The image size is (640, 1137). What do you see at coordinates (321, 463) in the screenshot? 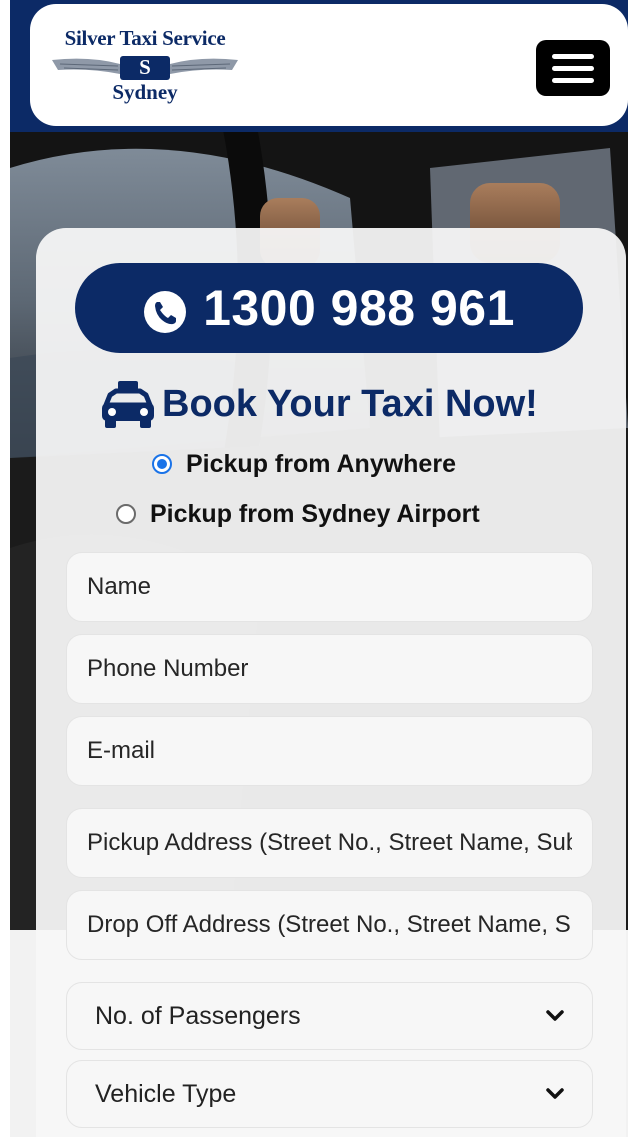
I see `radio-label-pickup-anywhere: Pickup from Anywhere` at bounding box center [321, 463].